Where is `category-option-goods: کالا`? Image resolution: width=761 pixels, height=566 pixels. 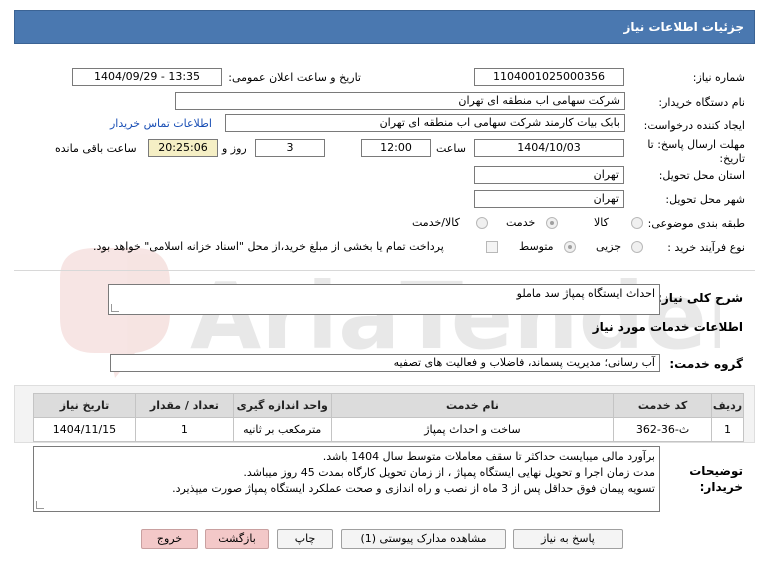 category-option-goods: کالا is located at coordinates (601, 222).